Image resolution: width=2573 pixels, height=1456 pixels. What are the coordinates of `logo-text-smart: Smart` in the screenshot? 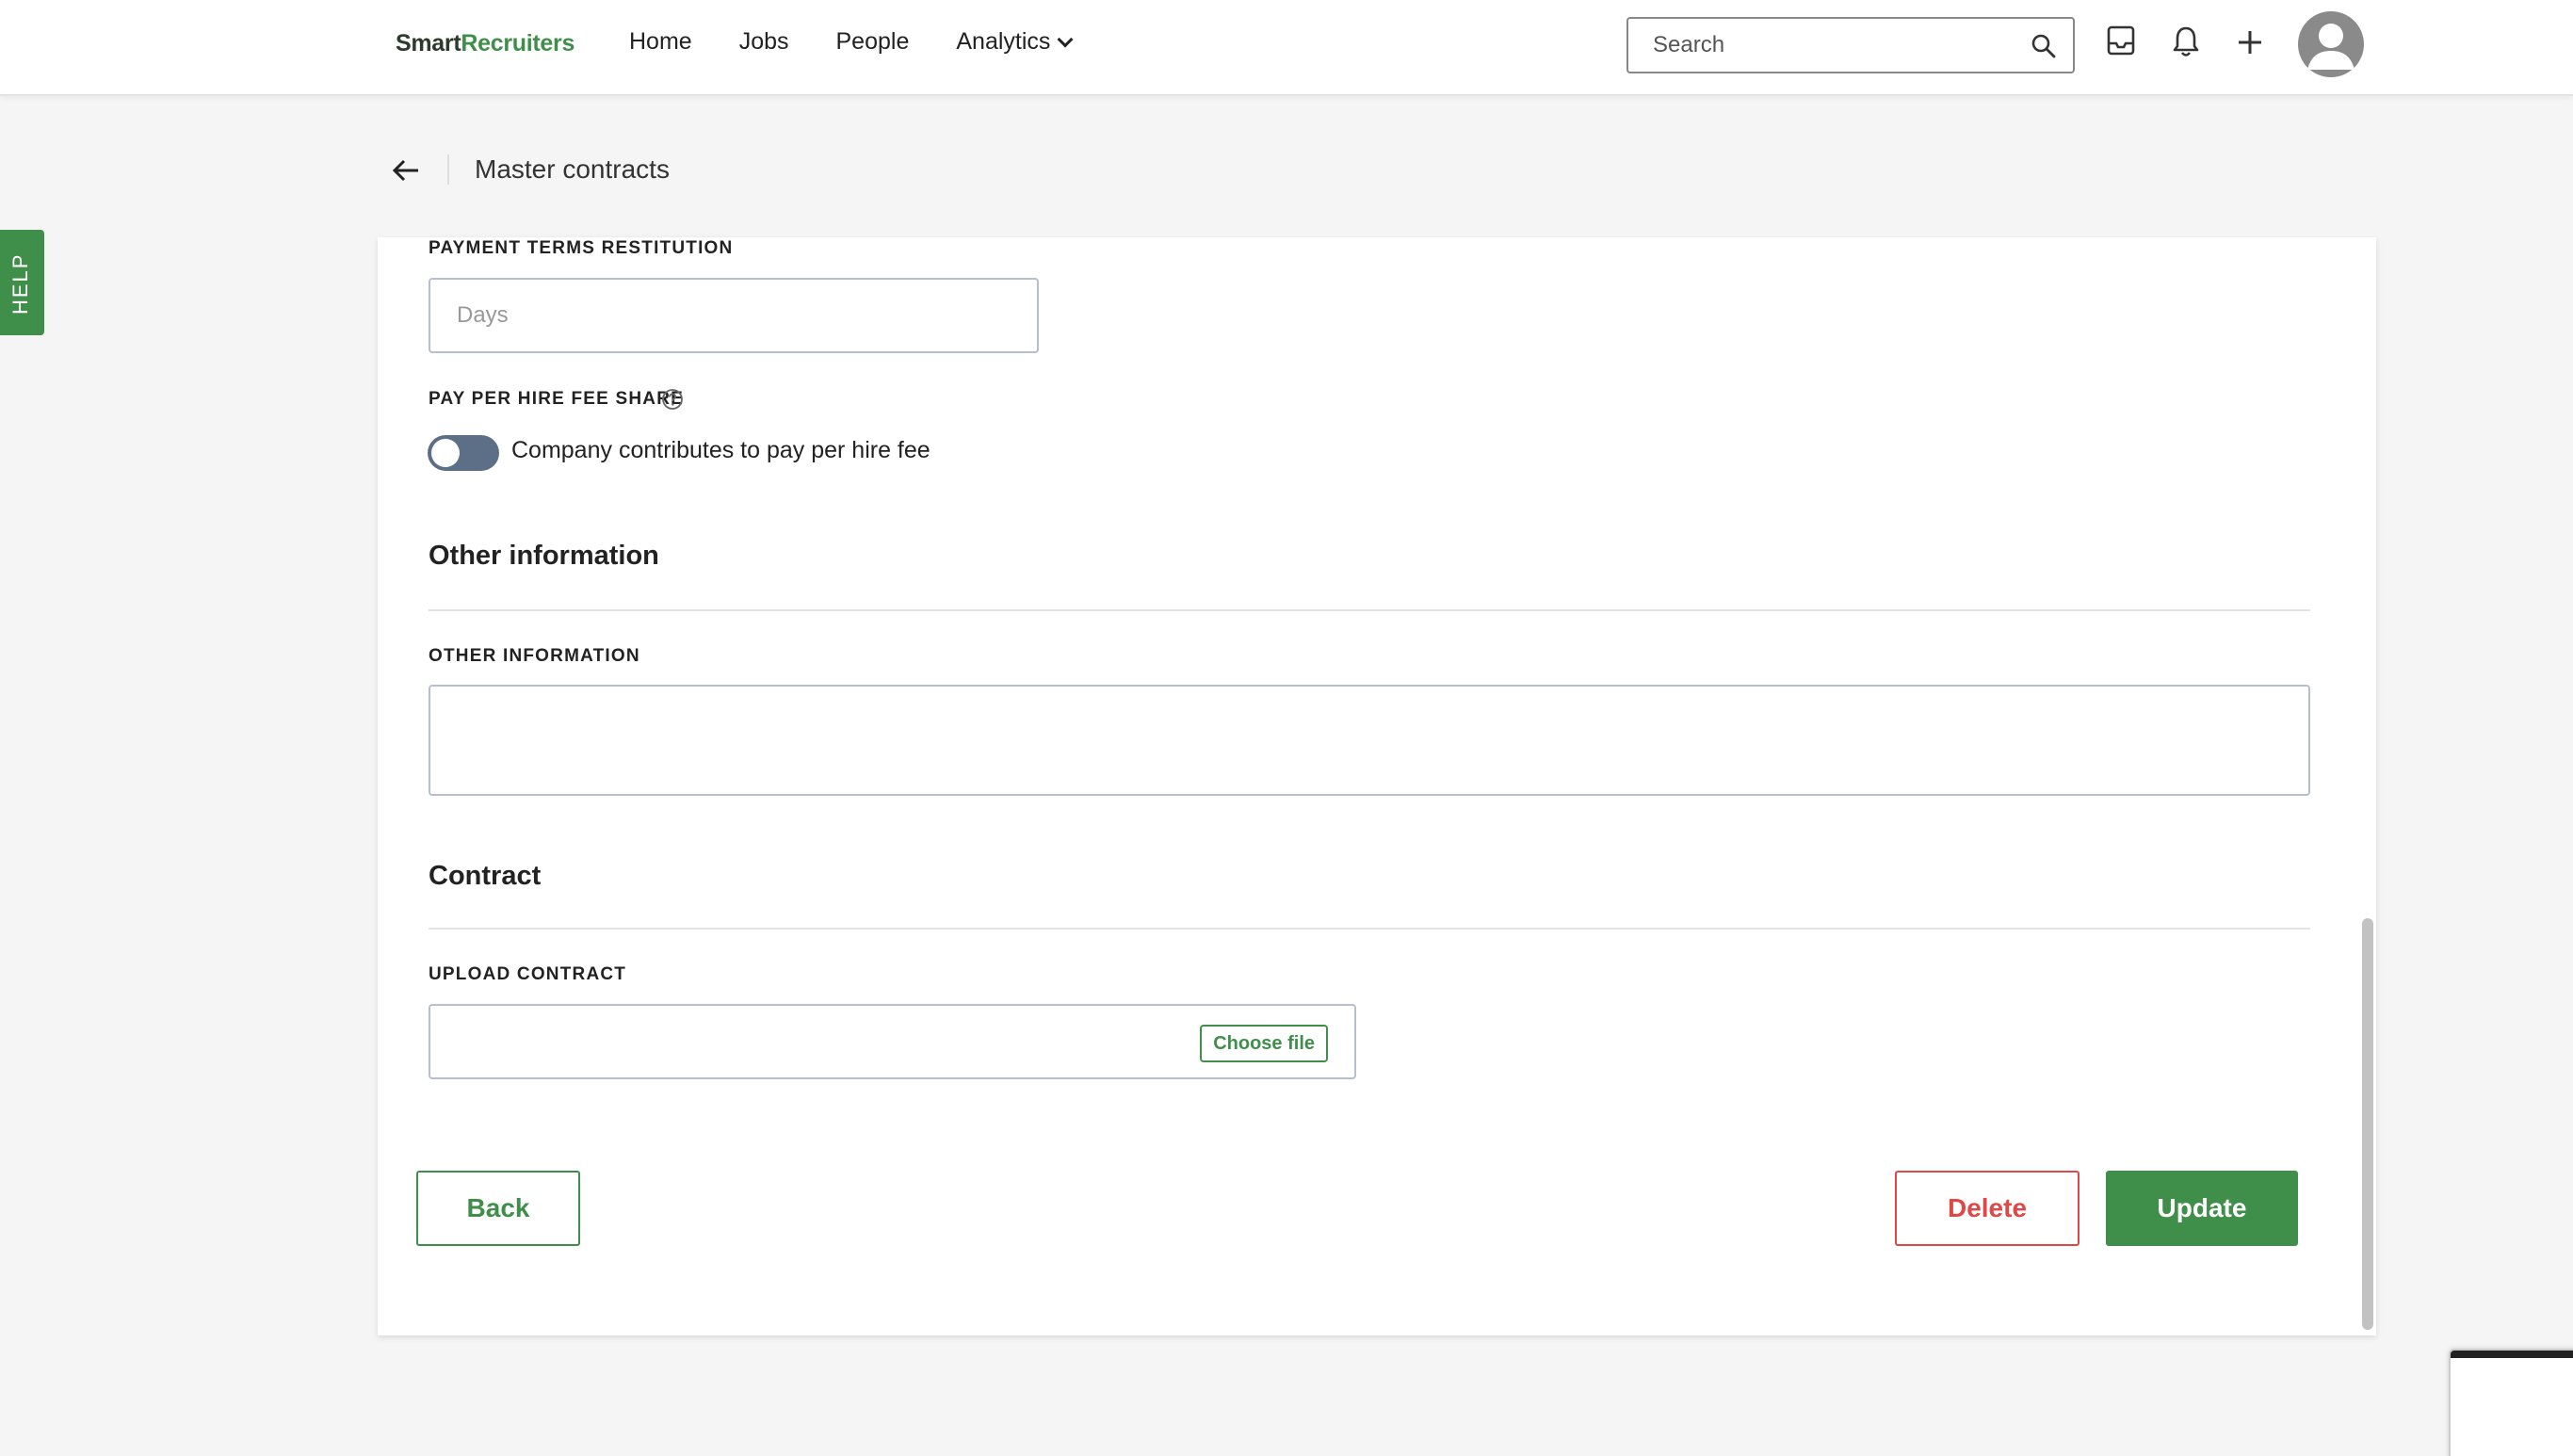 It's located at (428, 43).